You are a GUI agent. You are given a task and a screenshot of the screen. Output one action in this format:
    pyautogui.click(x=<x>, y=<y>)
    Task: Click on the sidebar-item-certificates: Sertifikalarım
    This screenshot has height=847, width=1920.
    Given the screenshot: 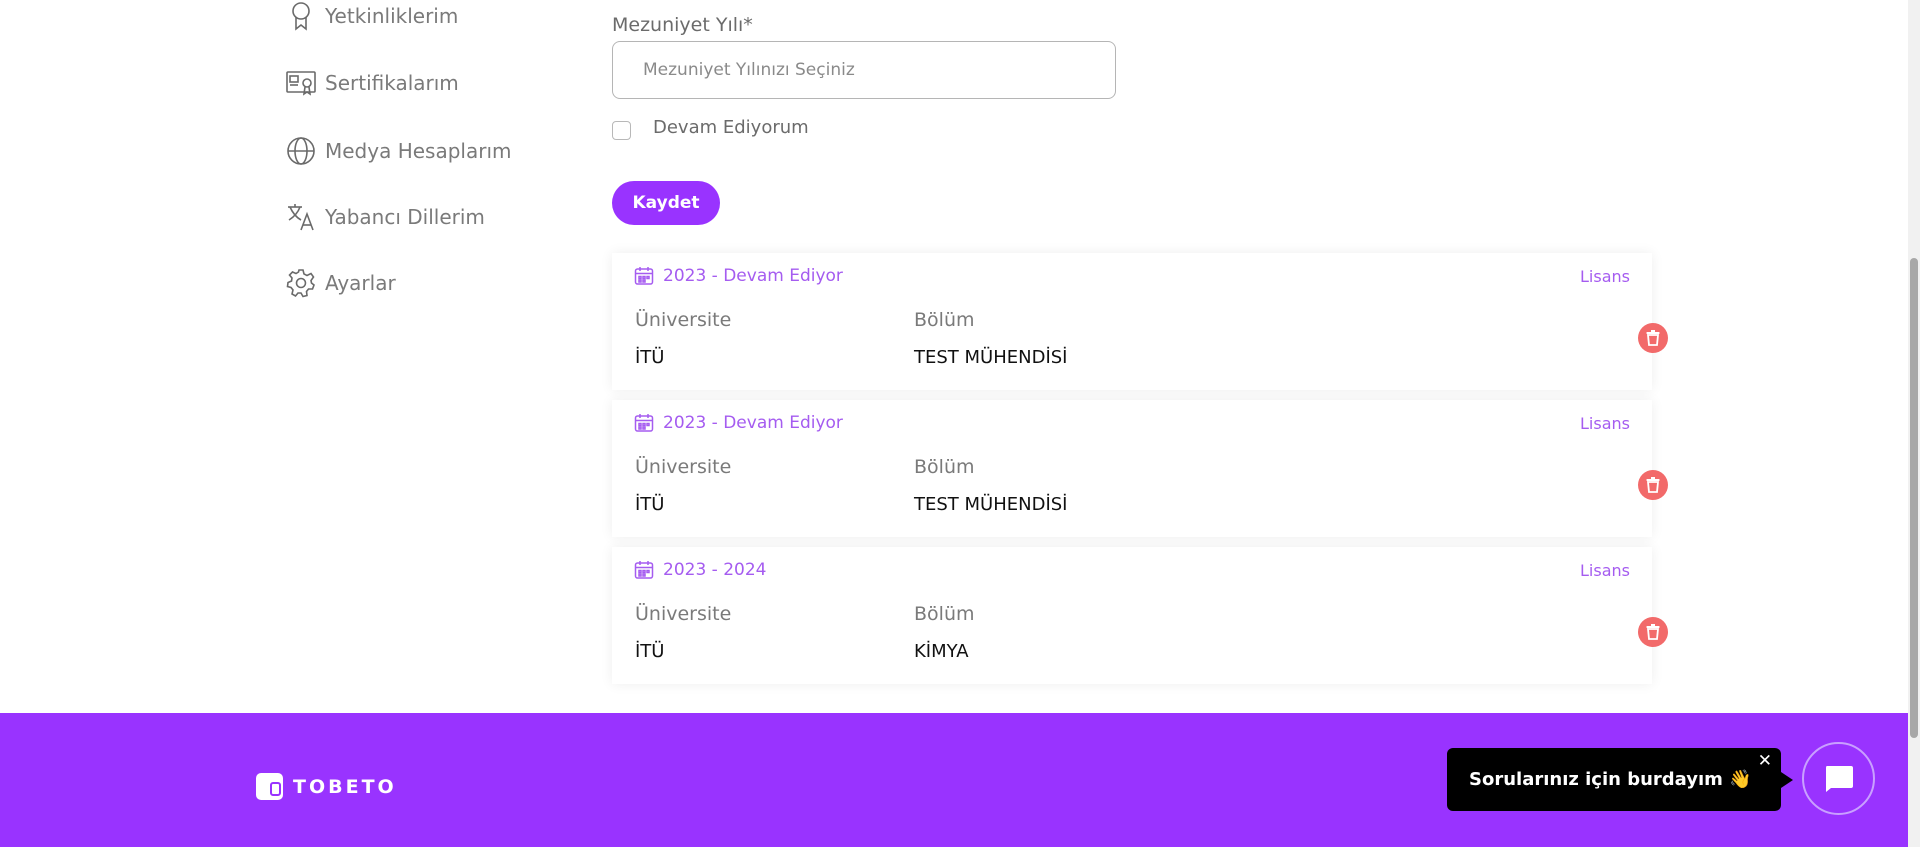 What is the action you would take?
    pyautogui.click(x=372, y=83)
    